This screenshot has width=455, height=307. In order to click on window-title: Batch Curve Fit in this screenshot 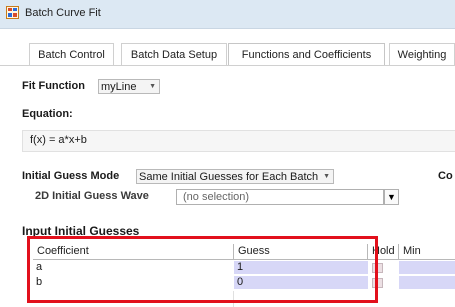, I will do `click(63, 13)`.